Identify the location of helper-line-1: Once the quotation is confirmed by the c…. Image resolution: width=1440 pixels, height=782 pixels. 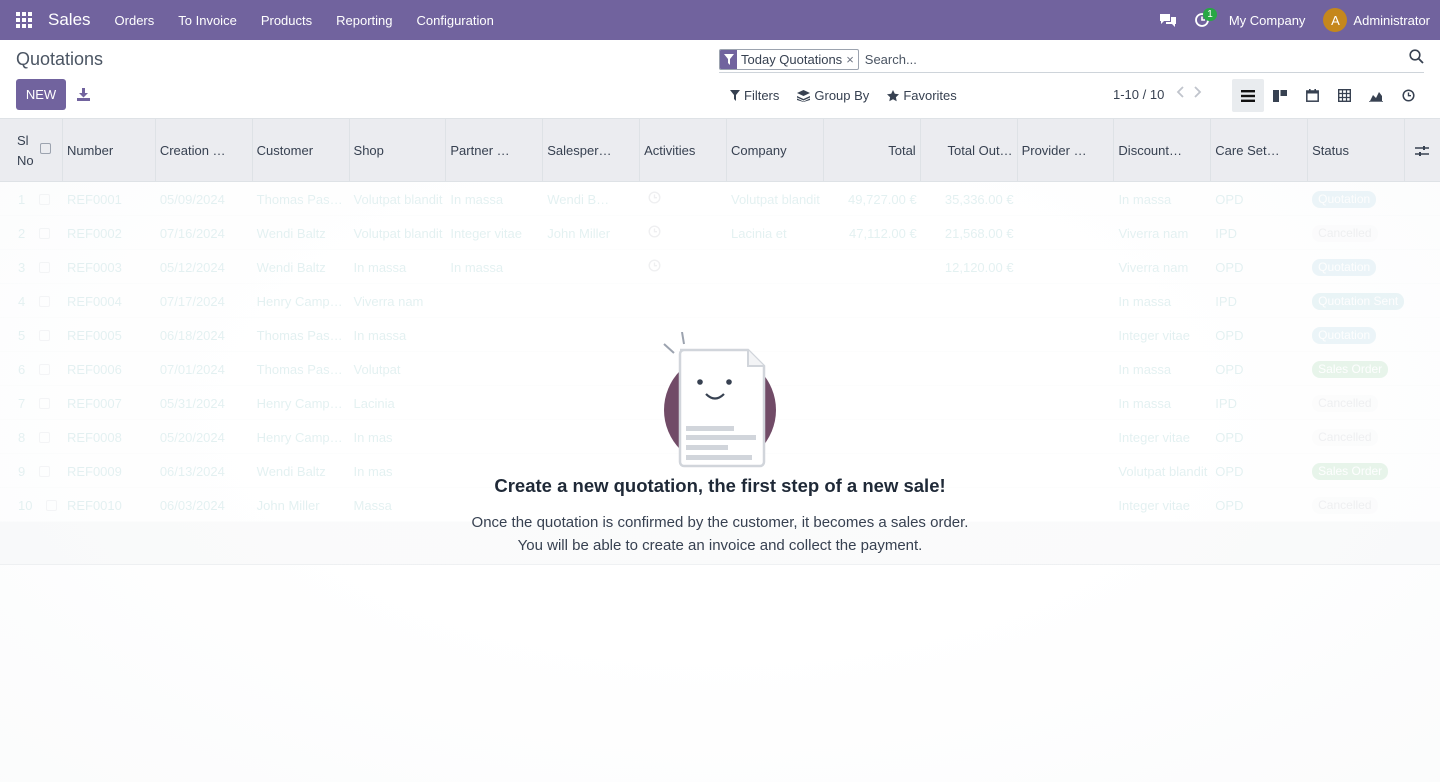
(720, 522).